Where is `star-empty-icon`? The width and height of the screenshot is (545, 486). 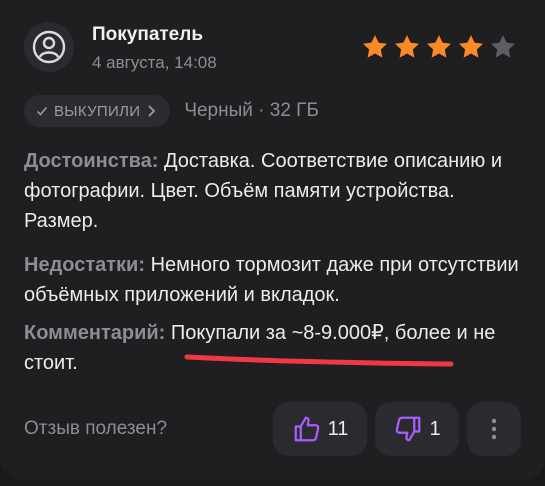 star-empty-icon is located at coordinates (503, 46).